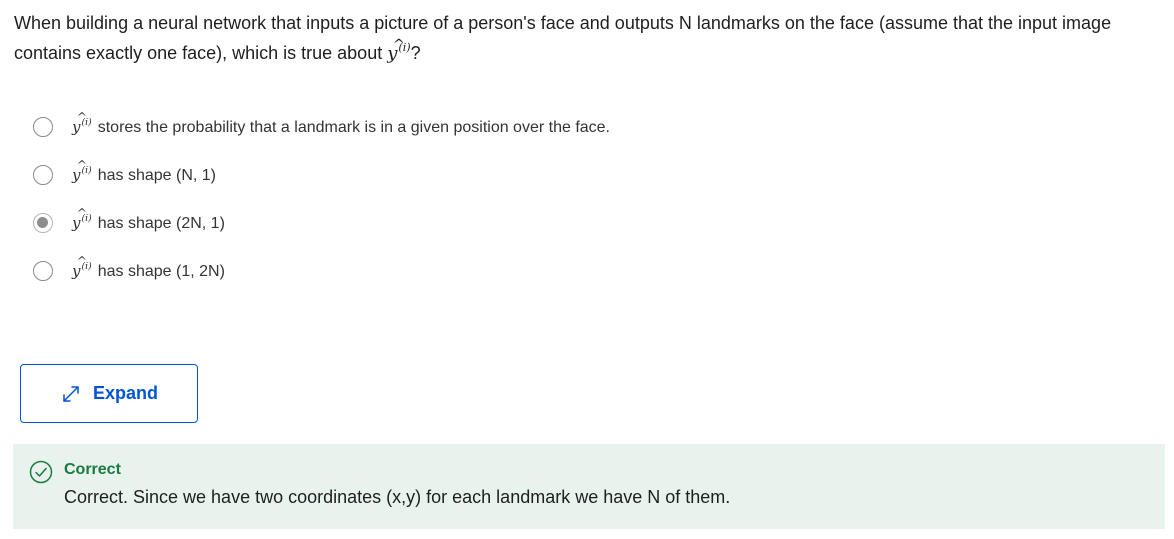 The width and height of the screenshot is (1174, 539). I want to click on option-1-math: ^ y(i), so click(82, 122).